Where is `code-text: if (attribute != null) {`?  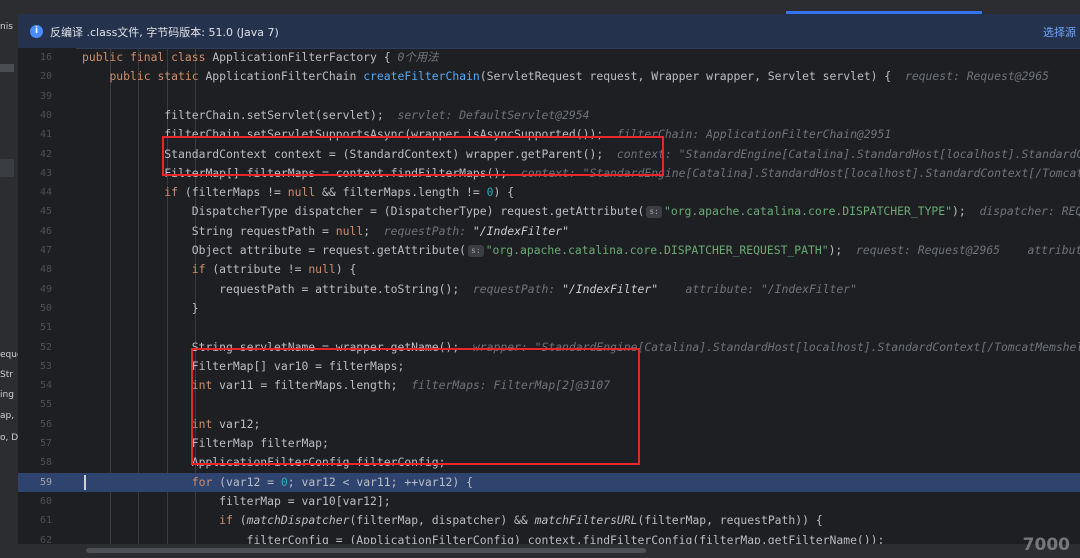
code-text: if (attribute != null) { is located at coordinates (219, 269).